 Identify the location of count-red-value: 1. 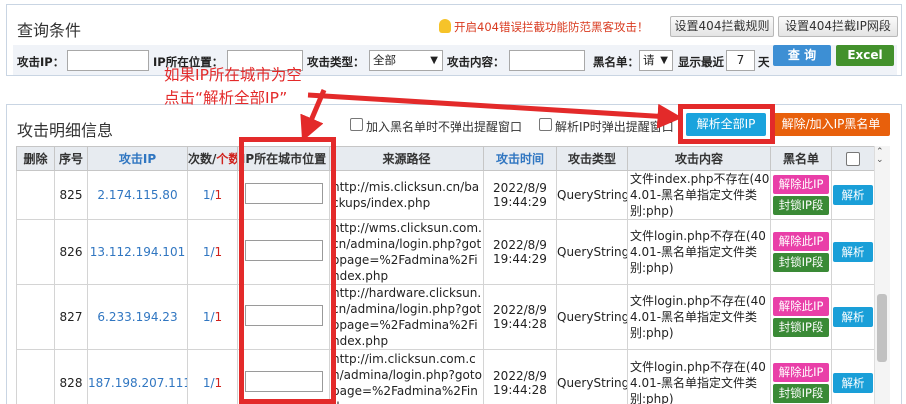
(218, 317).